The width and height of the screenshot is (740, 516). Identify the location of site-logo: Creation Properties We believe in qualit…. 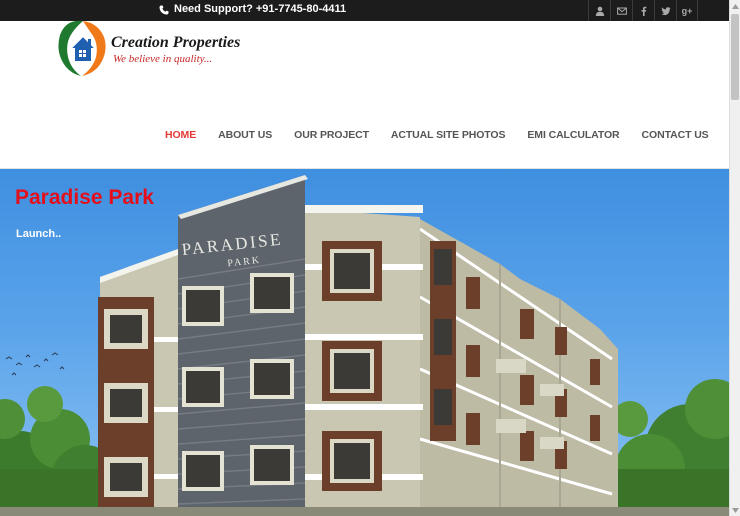
(151, 53).